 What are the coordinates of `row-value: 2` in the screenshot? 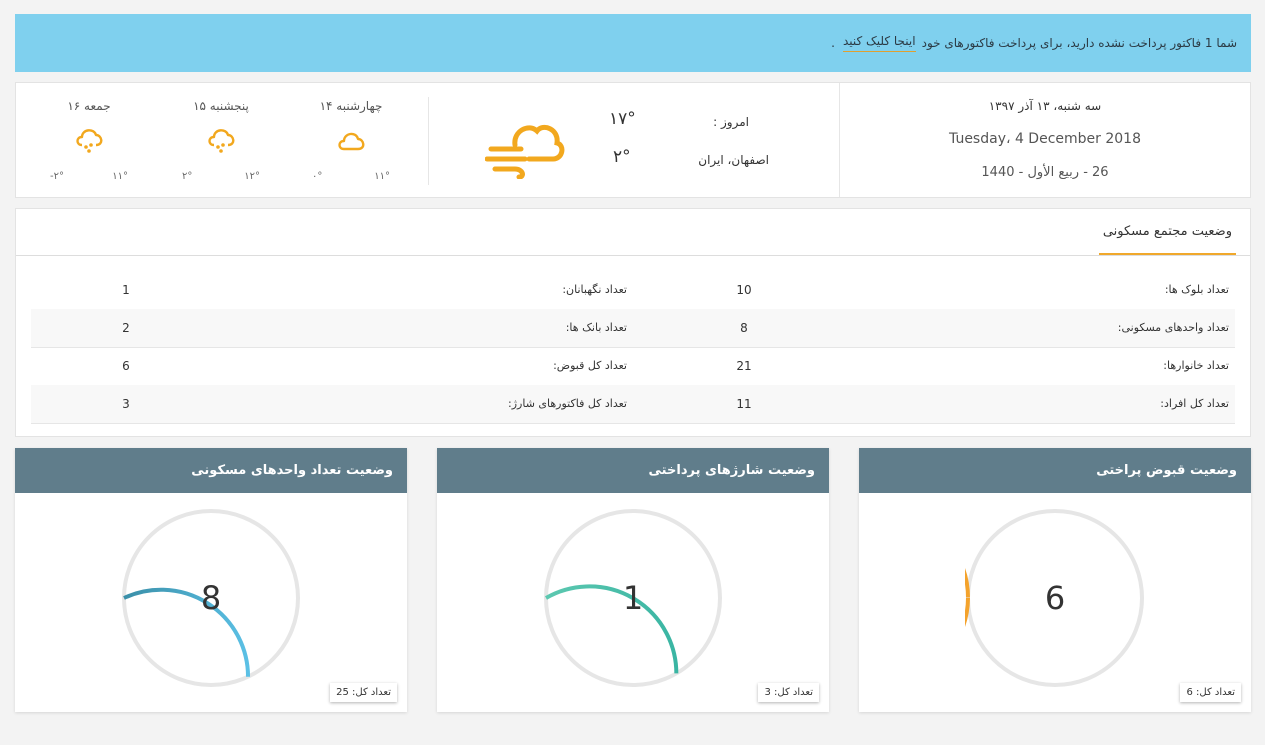 It's located at (126, 328).